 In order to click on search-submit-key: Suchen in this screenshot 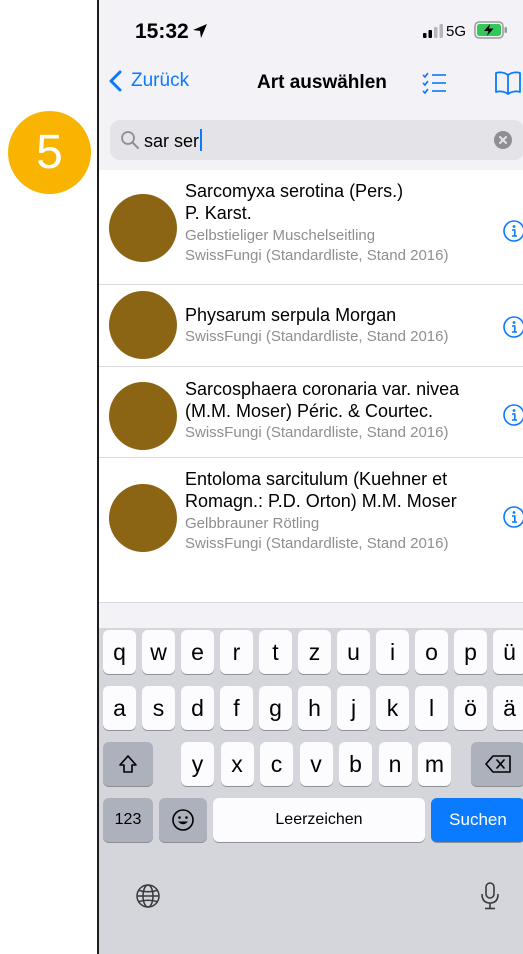, I will do `click(477, 820)`.